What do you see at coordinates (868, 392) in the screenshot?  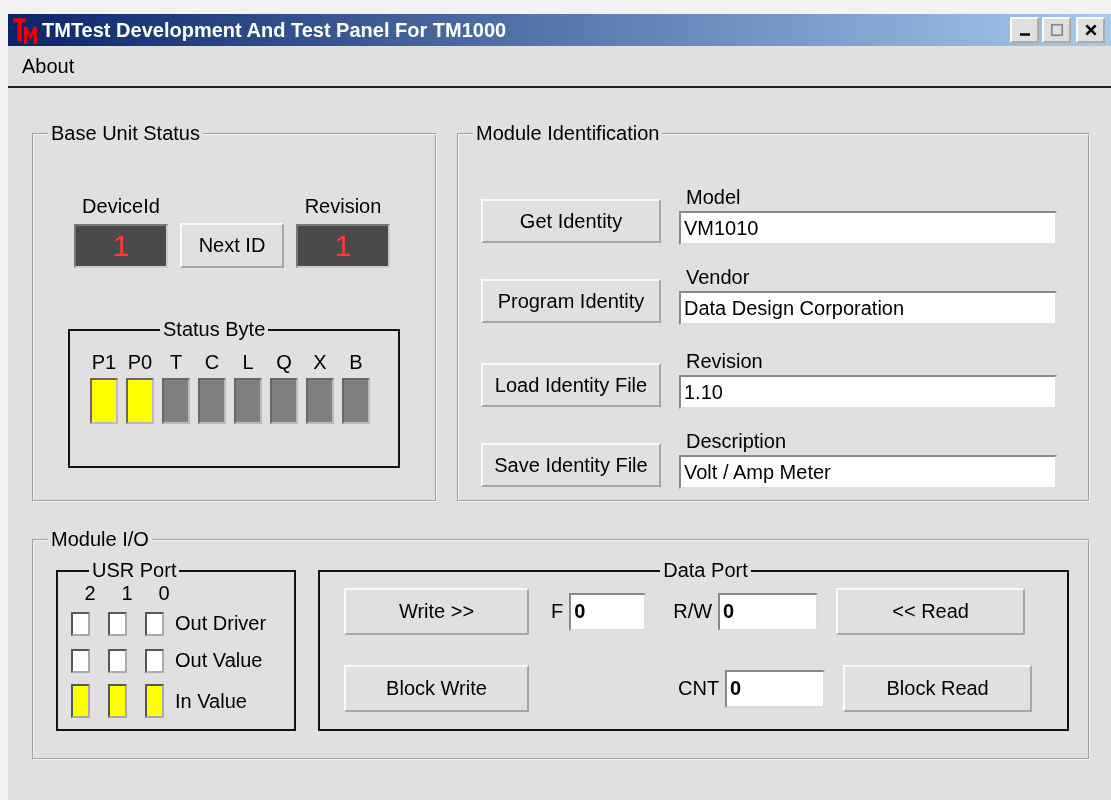 I see `text-field: 1.10` at bounding box center [868, 392].